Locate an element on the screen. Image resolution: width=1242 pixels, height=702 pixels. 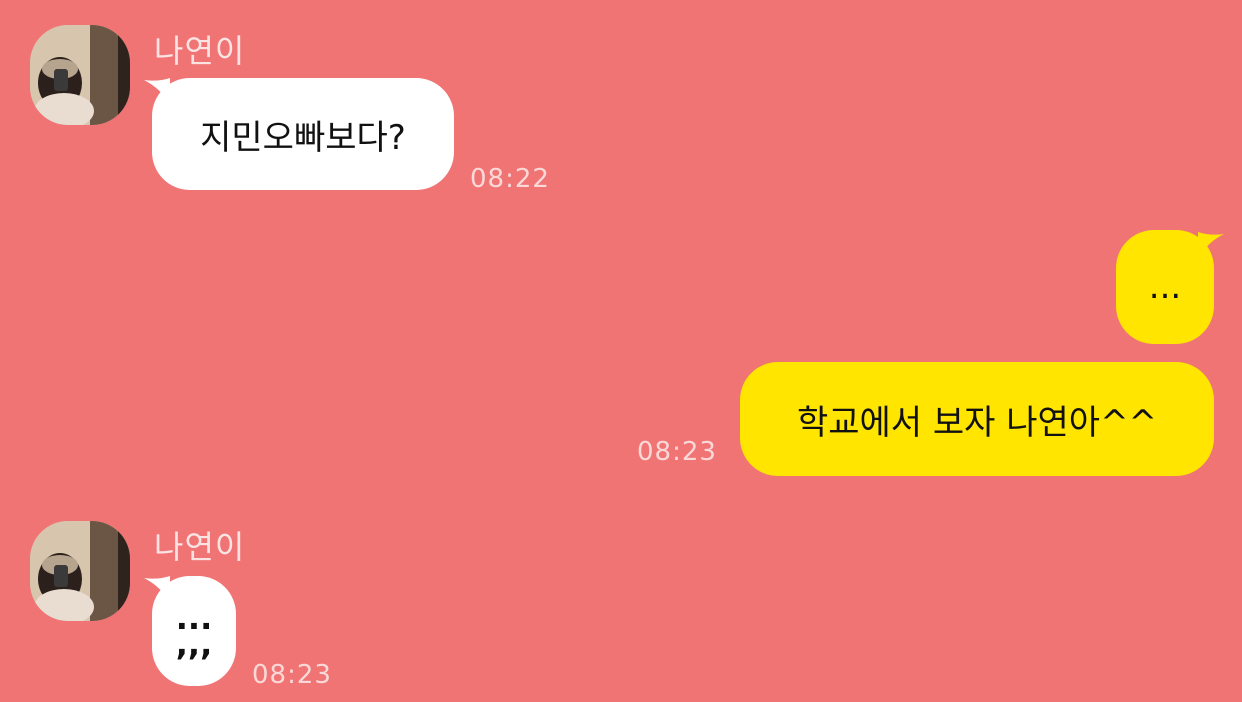
message-bubble-outgoing: 학교에서 보자 나연아^^ is located at coordinates (977, 419).